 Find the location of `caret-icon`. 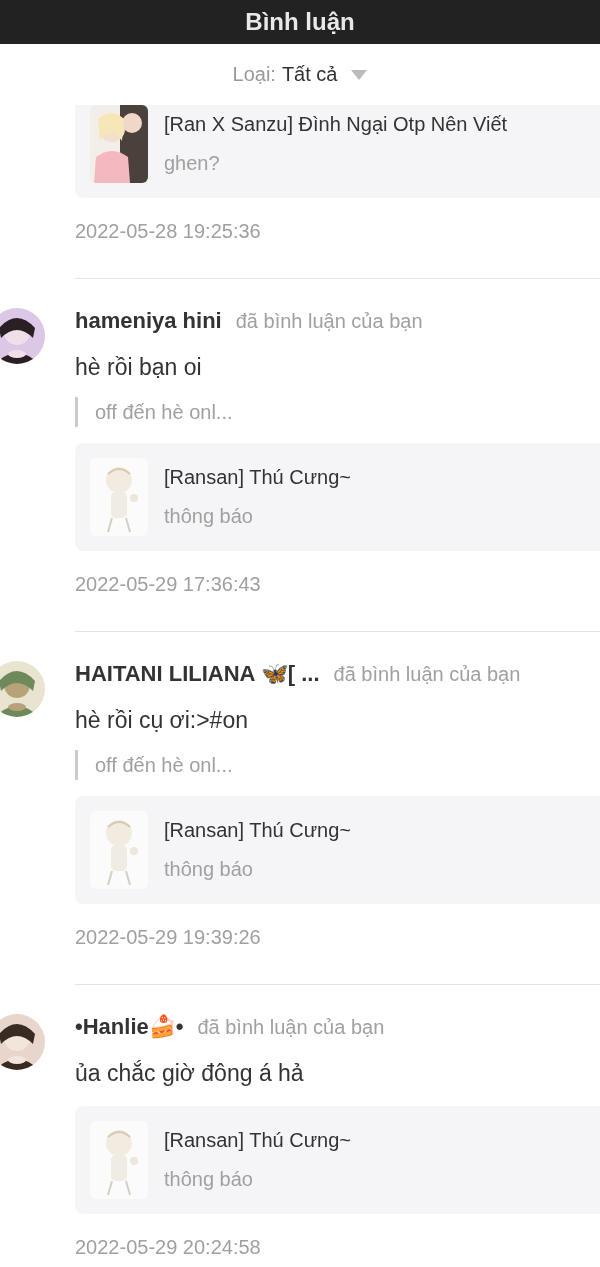

caret-icon is located at coordinates (359, 74).